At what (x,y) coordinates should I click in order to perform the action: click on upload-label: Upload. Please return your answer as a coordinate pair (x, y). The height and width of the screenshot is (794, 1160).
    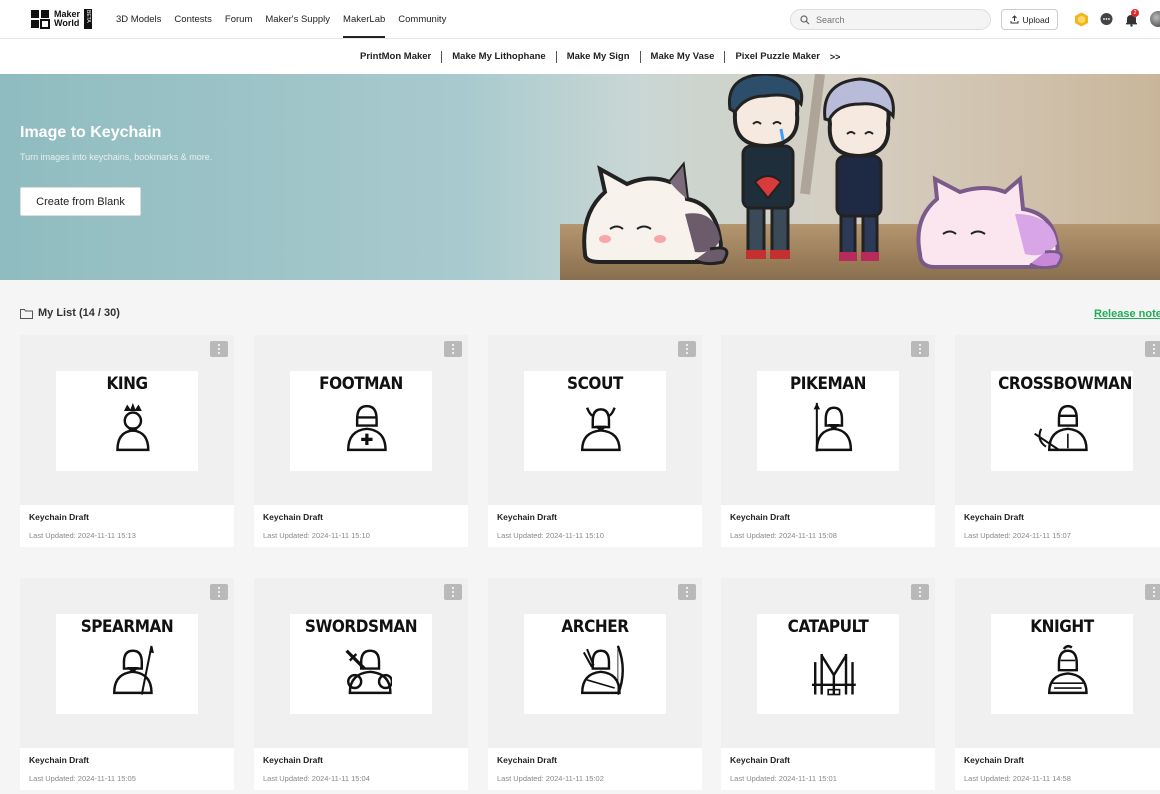
    Looking at the image, I should click on (1036, 19).